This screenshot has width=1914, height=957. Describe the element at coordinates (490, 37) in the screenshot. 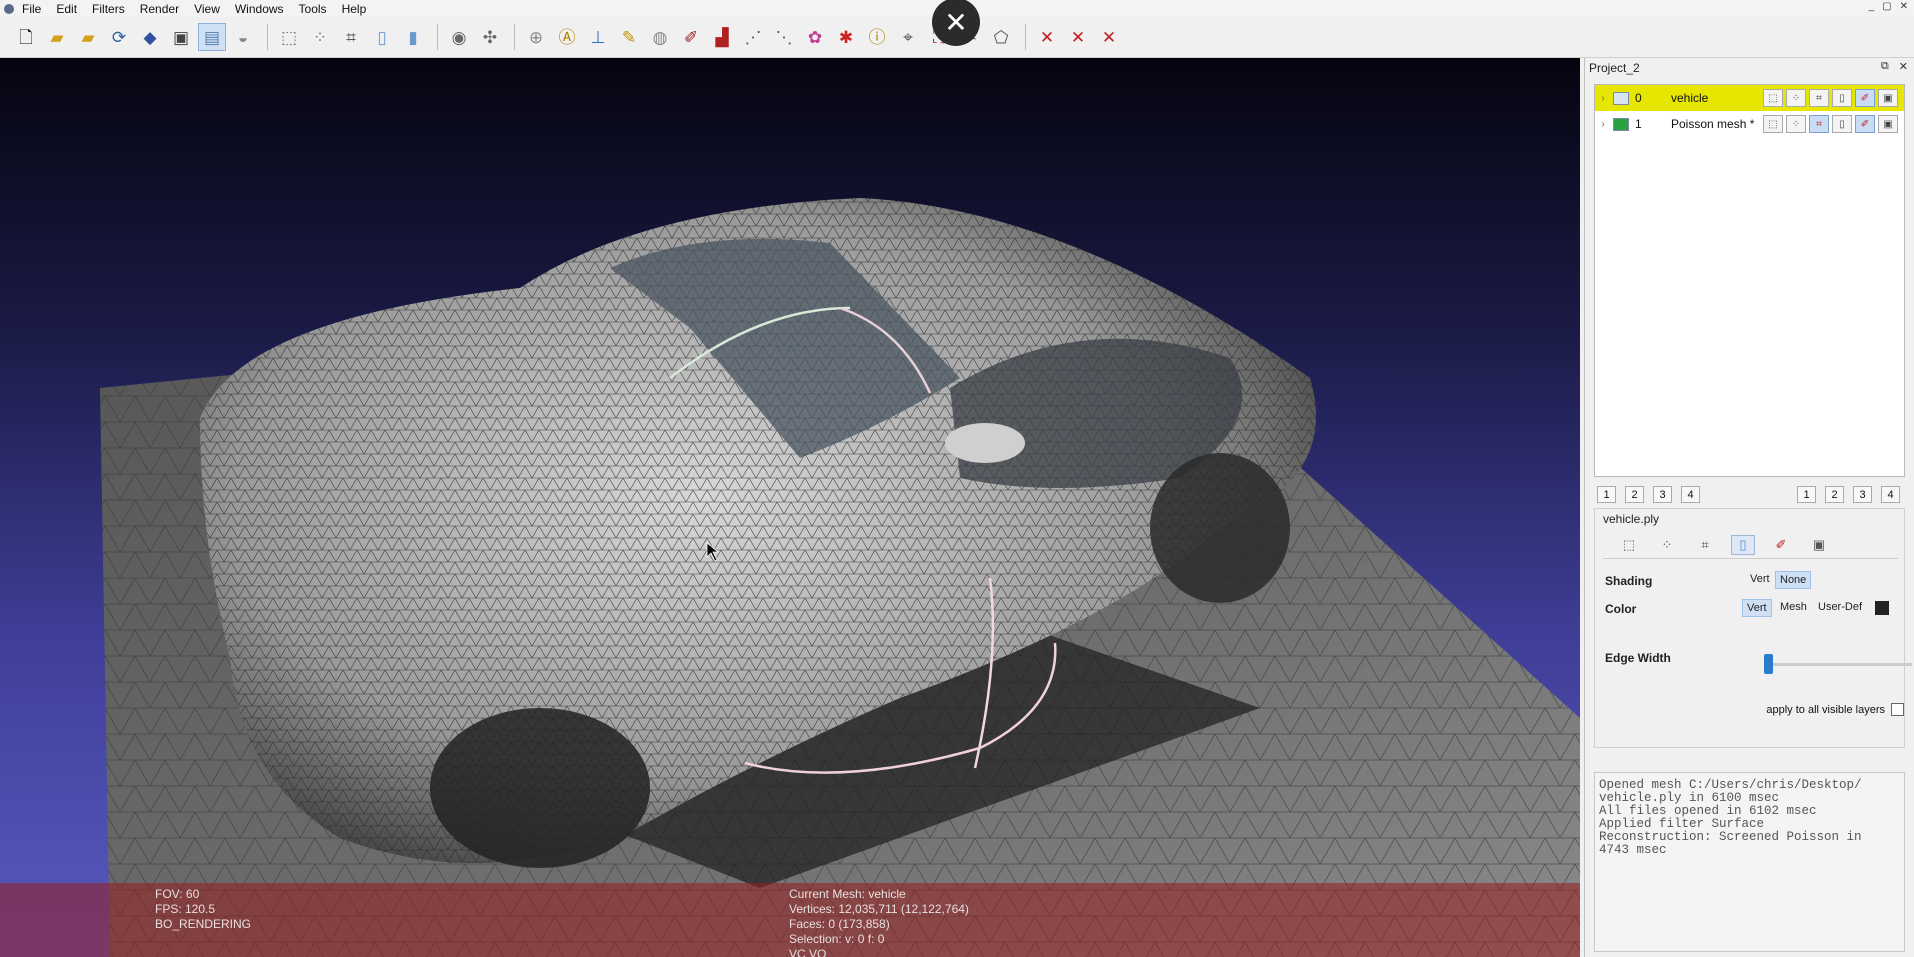

I see `transform-icon: ✣` at that location.